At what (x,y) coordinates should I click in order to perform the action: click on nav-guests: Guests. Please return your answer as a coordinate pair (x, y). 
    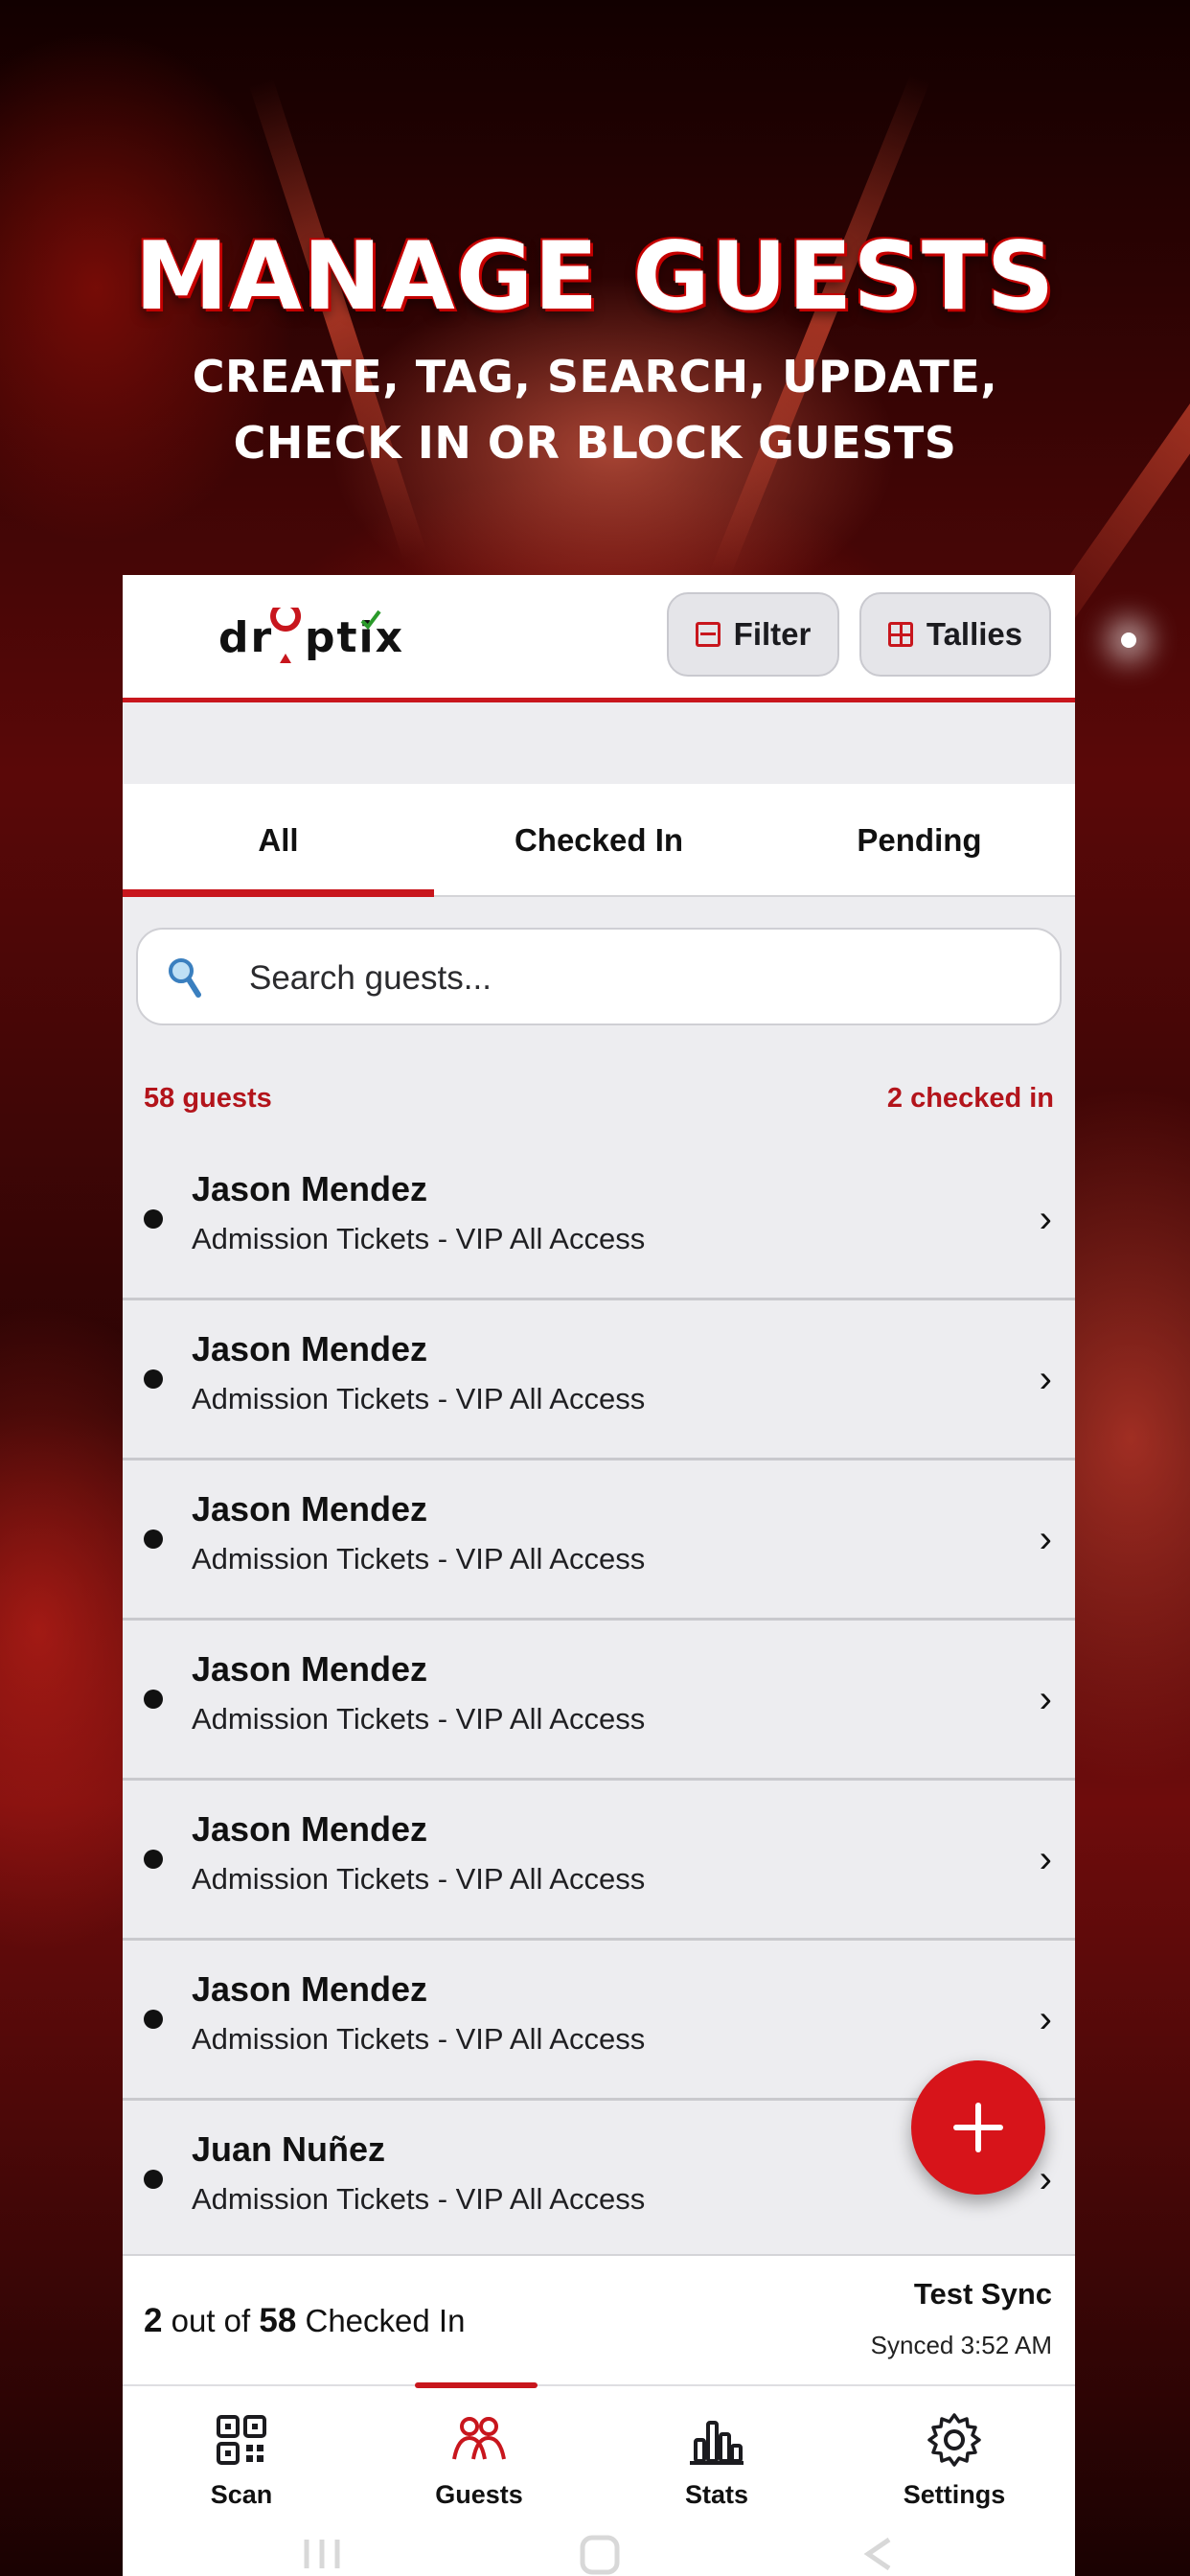
    Looking at the image, I should click on (479, 2453).